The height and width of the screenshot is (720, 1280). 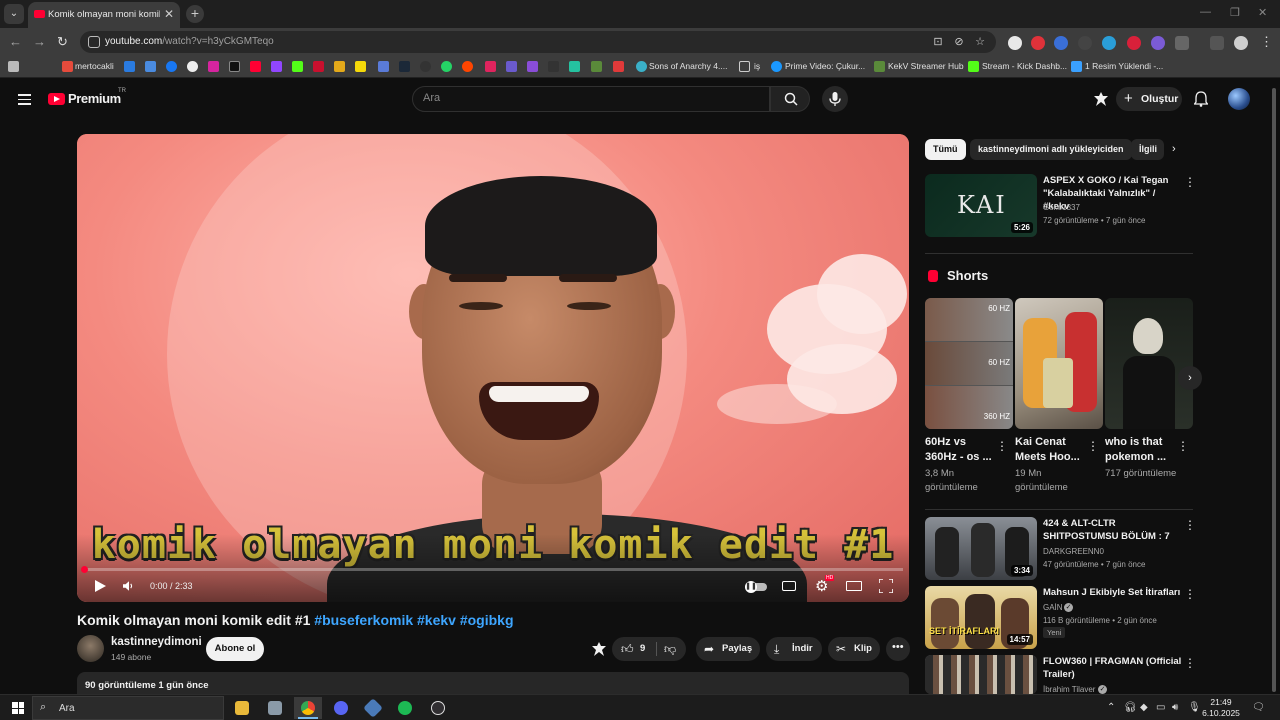 I want to click on google-icon, so click(x=192, y=66).